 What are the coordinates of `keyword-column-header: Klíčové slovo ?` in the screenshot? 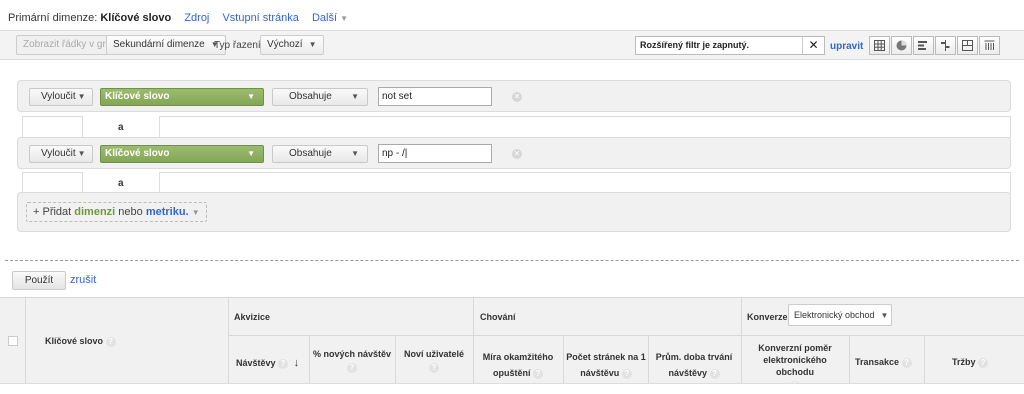 It's located at (80, 341).